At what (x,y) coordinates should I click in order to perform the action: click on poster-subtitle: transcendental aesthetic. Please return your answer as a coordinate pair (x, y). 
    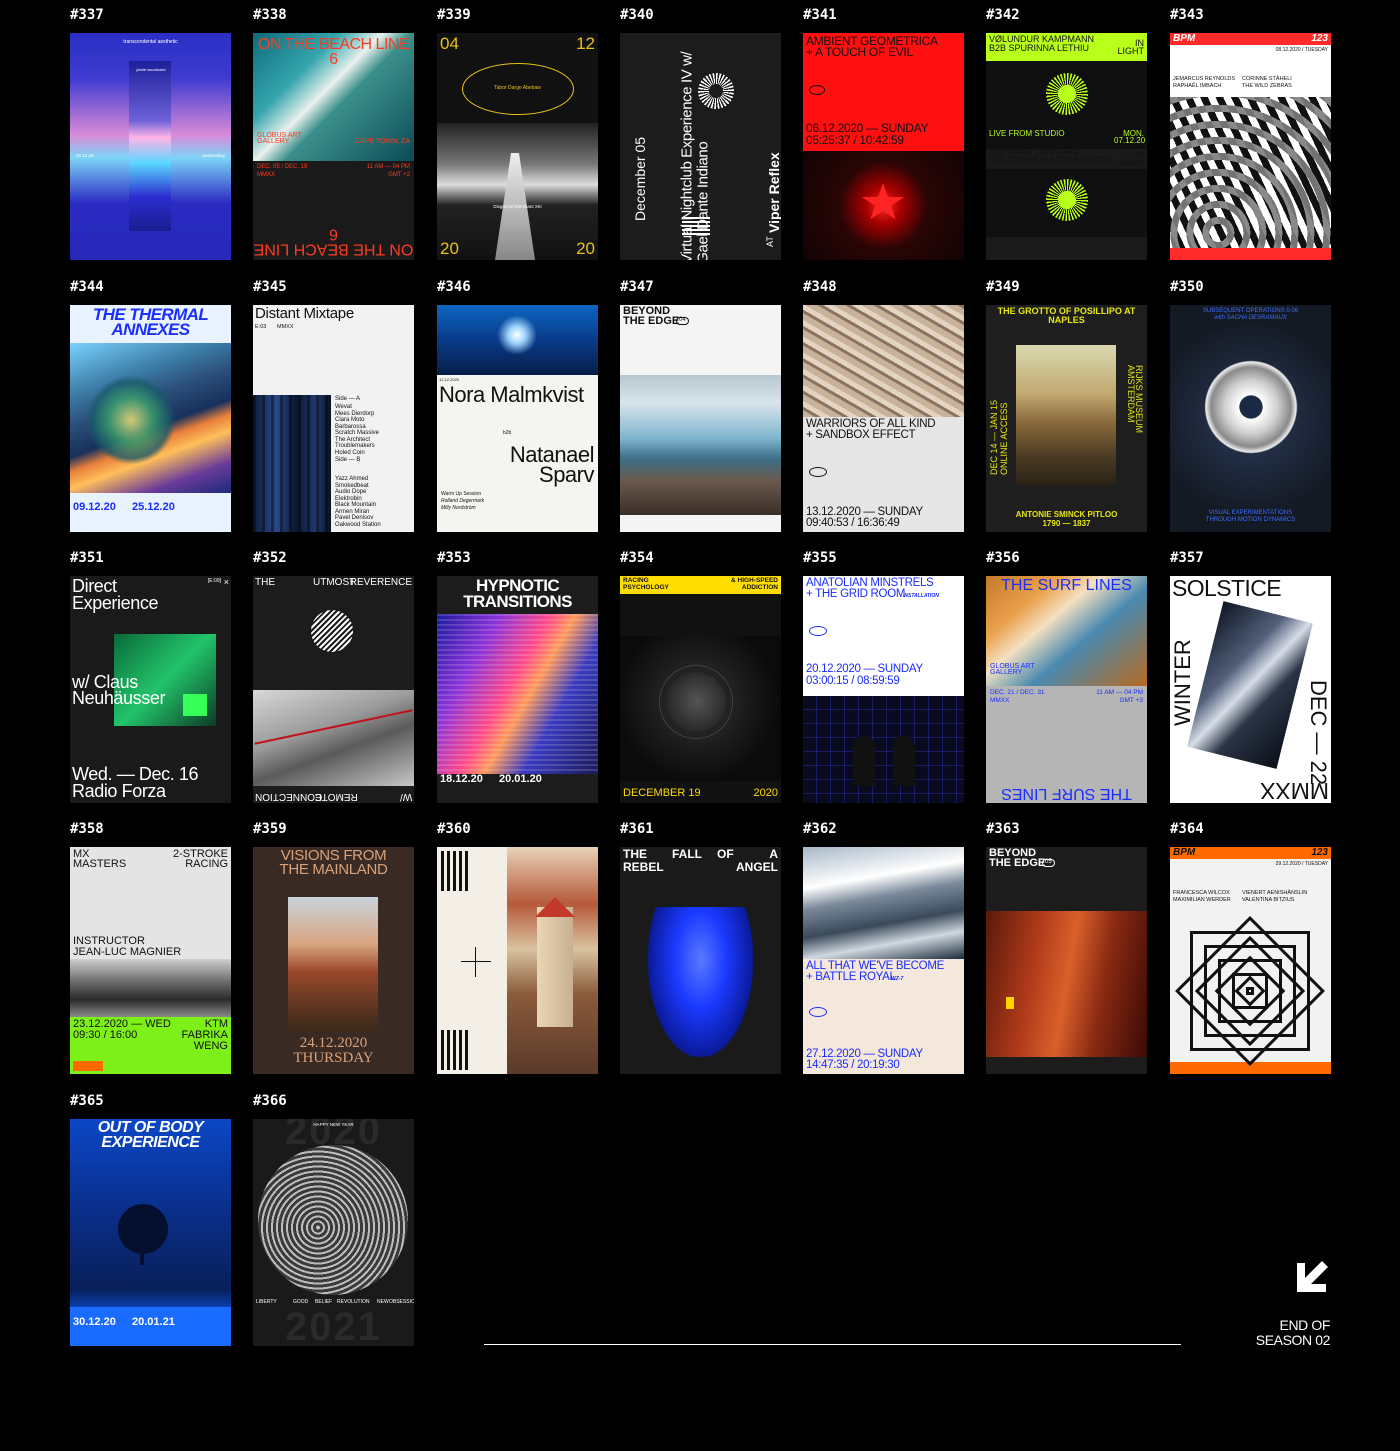
    Looking at the image, I should click on (150, 42).